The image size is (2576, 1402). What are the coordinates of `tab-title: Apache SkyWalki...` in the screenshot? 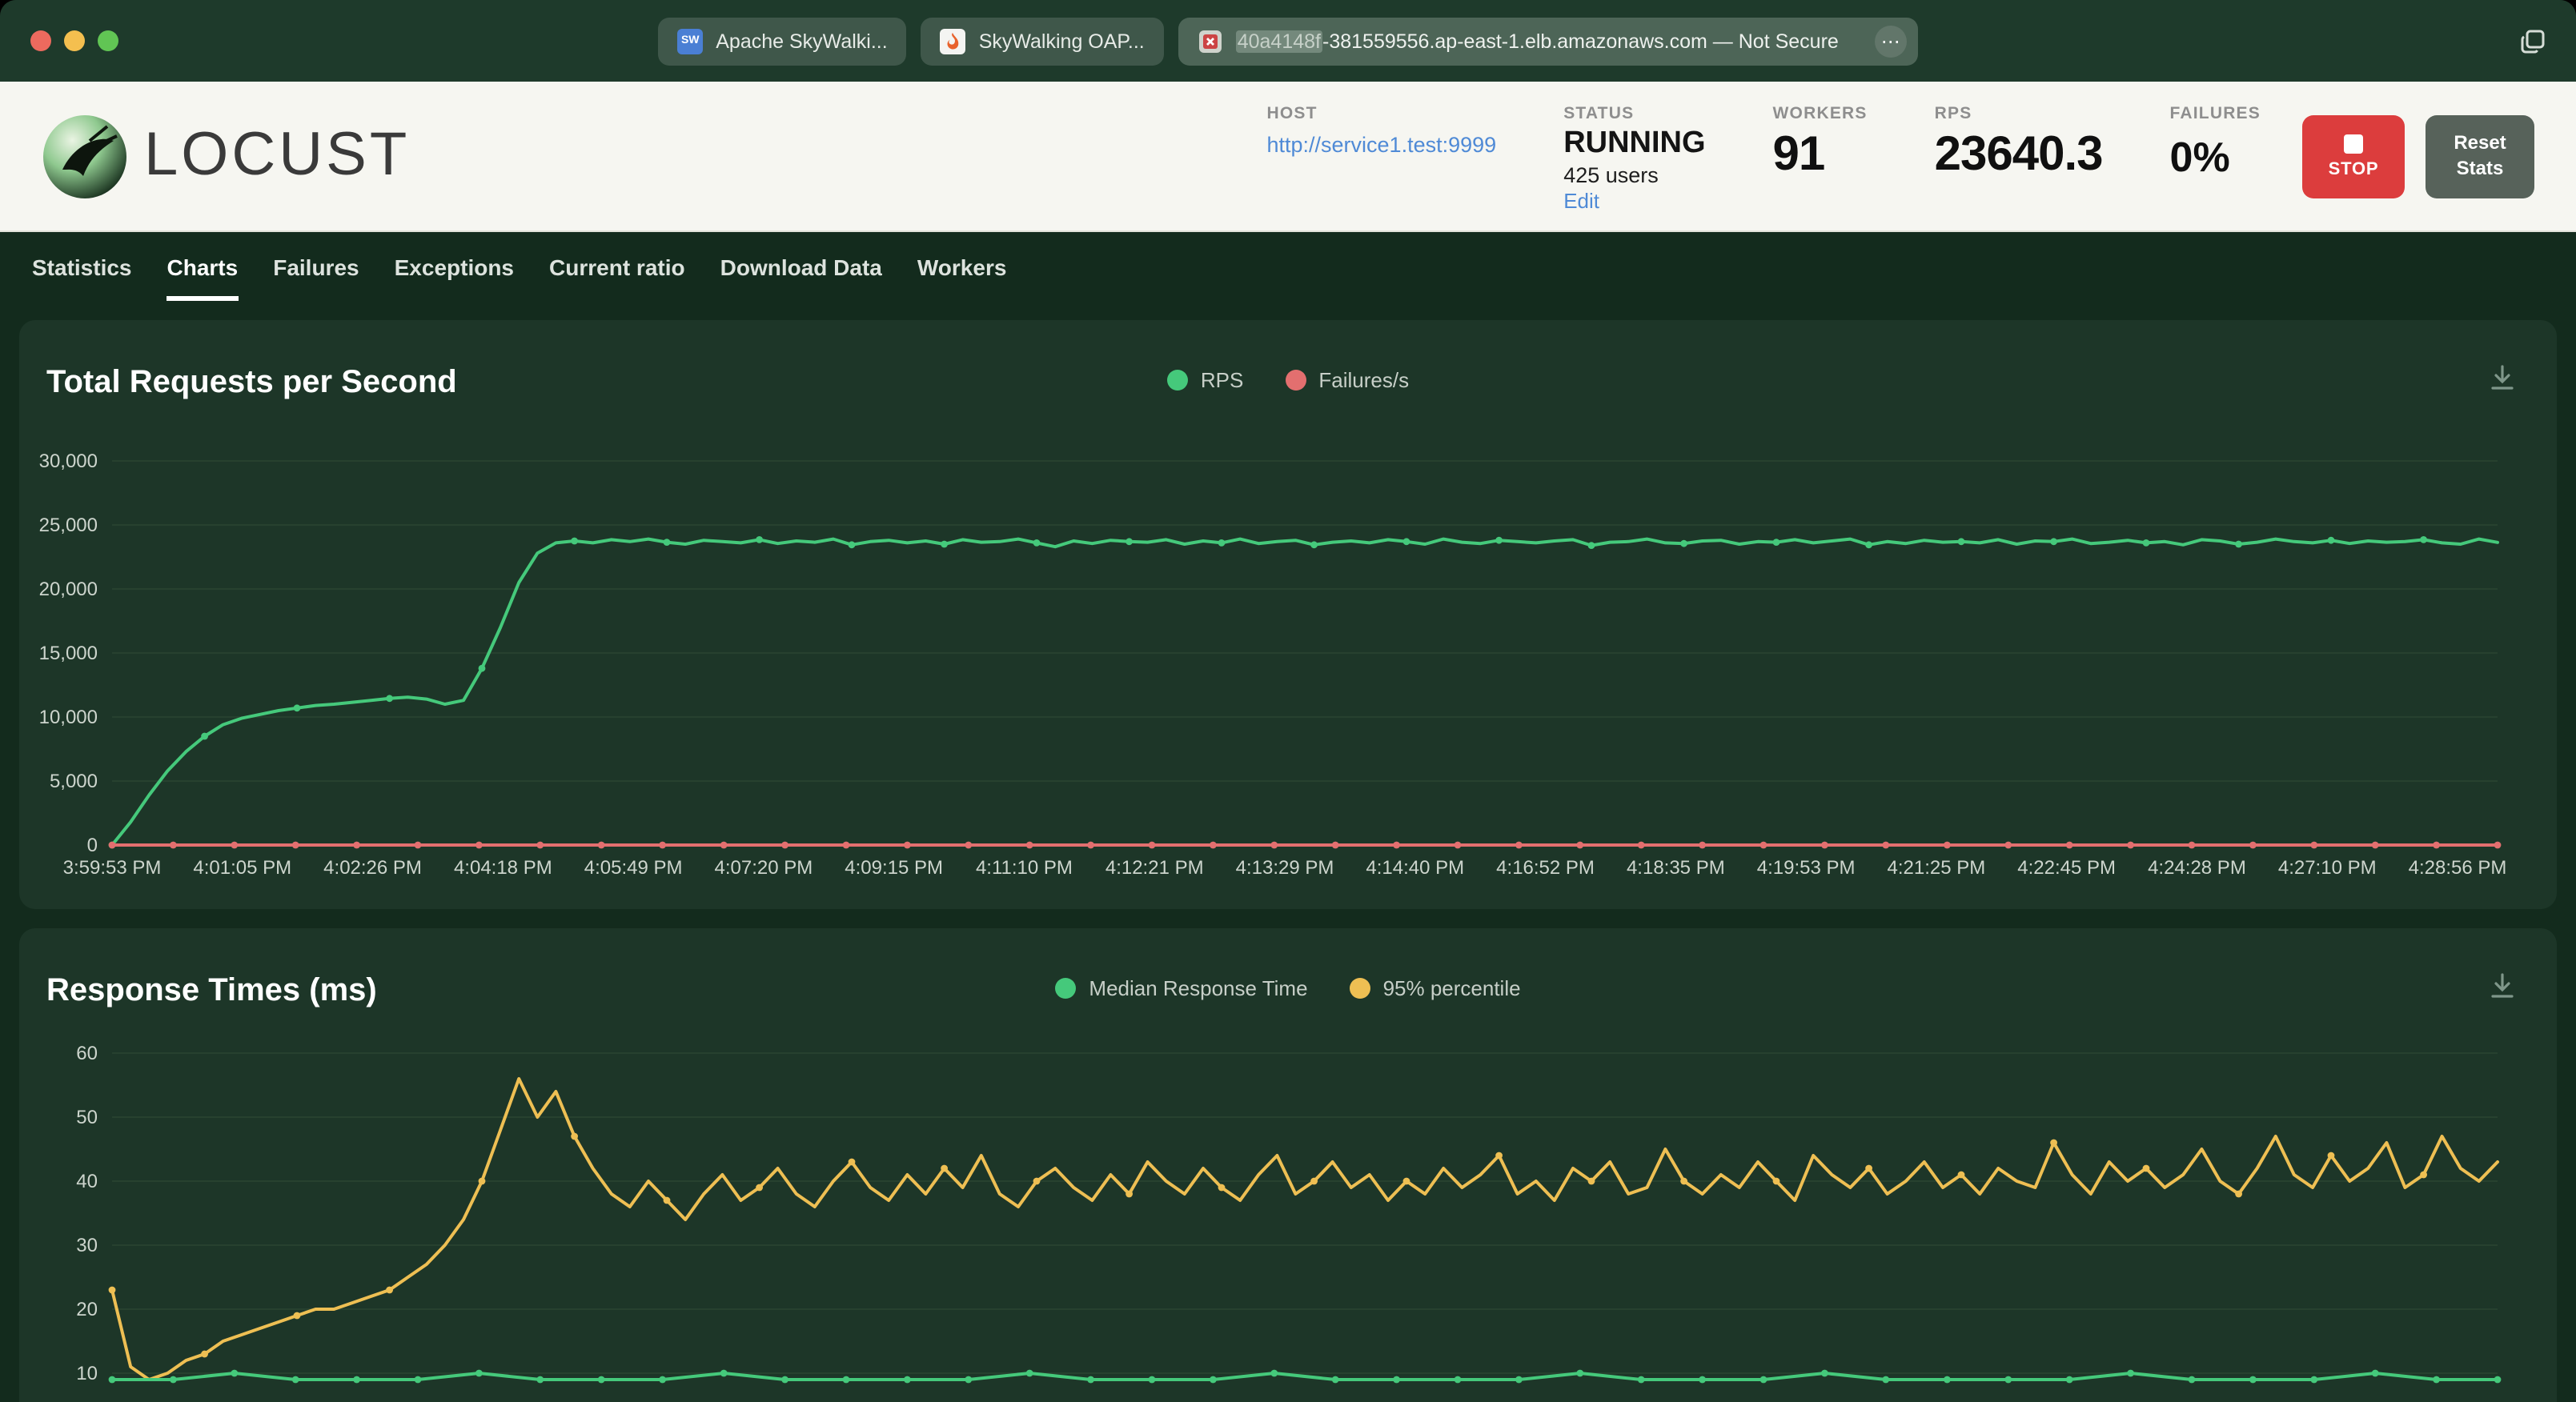 It's located at (802, 41).